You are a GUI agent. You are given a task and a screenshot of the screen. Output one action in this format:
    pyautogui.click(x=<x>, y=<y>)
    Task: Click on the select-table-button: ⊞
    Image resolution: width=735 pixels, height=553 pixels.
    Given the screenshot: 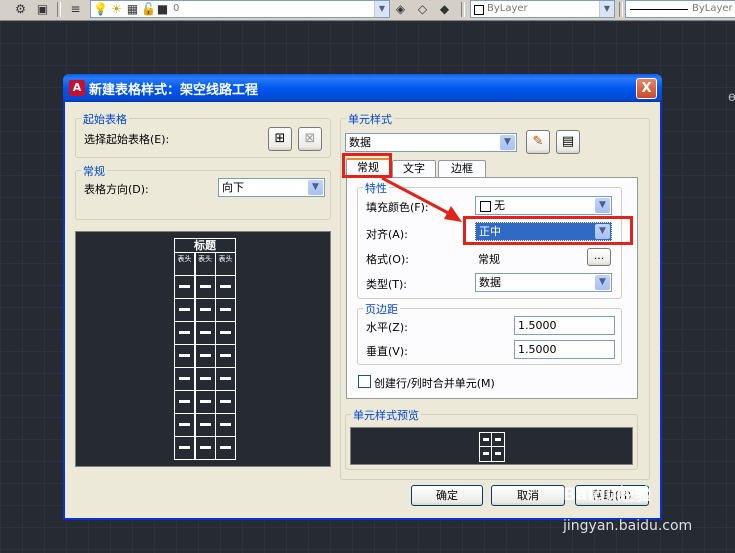 What is the action you would take?
    pyautogui.click(x=280, y=139)
    